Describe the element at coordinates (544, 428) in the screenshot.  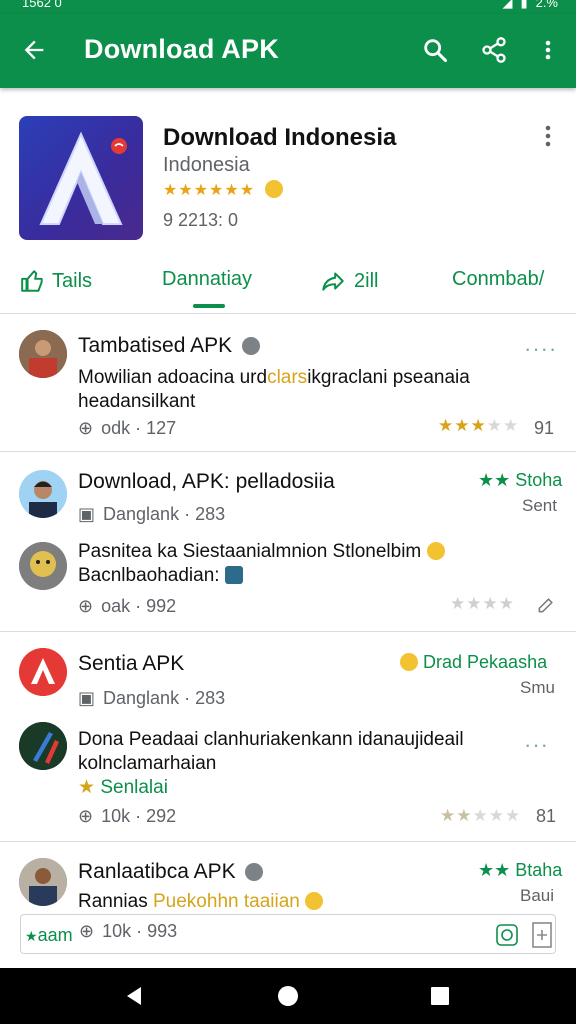
I see `rating-count: 91` at that location.